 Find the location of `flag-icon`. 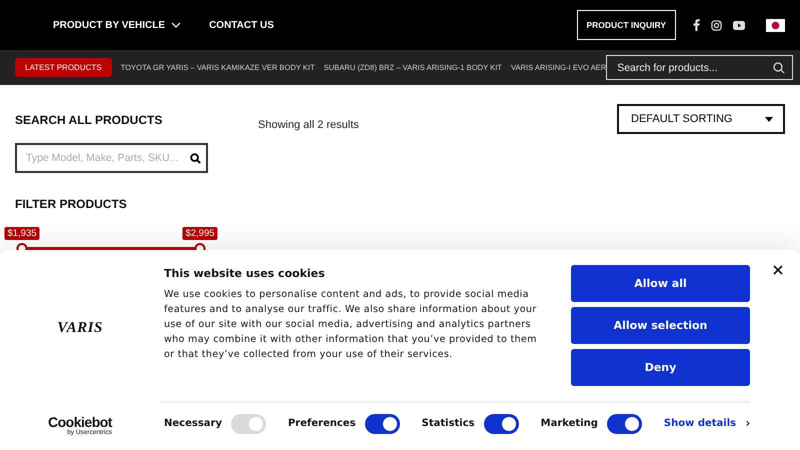

flag-icon is located at coordinates (775, 25).